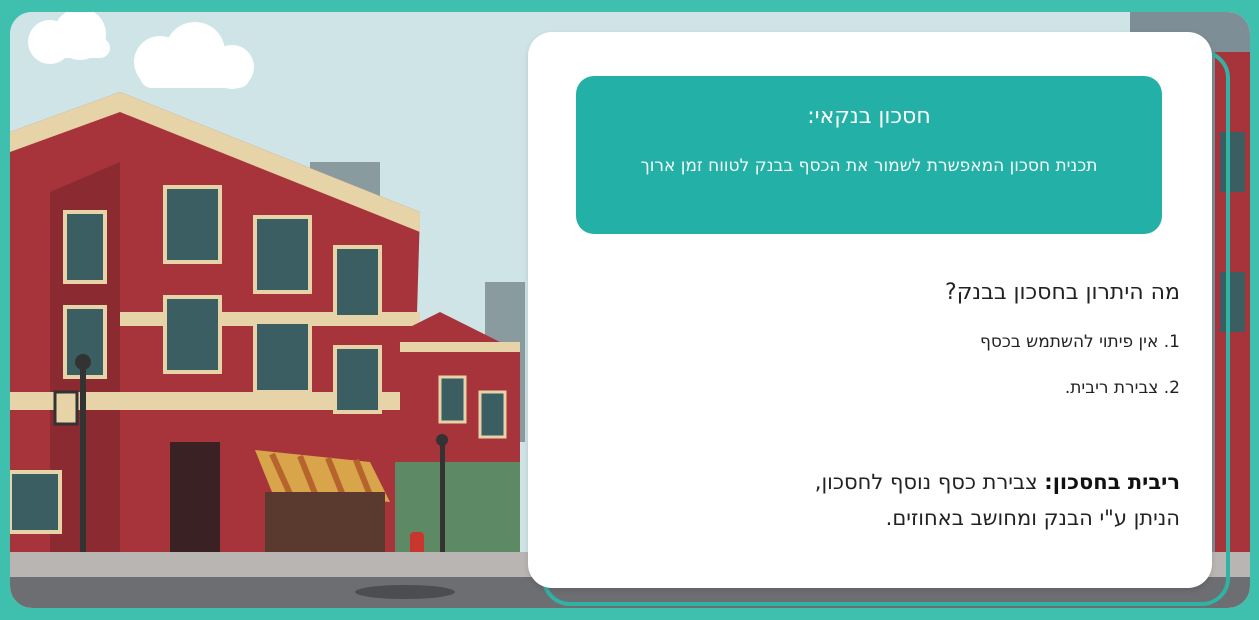 The height and width of the screenshot is (620, 1259). What do you see at coordinates (1080, 342) in the screenshot?
I see `list-item: 1. אין פיתוי להשתמש בכסף` at bounding box center [1080, 342].